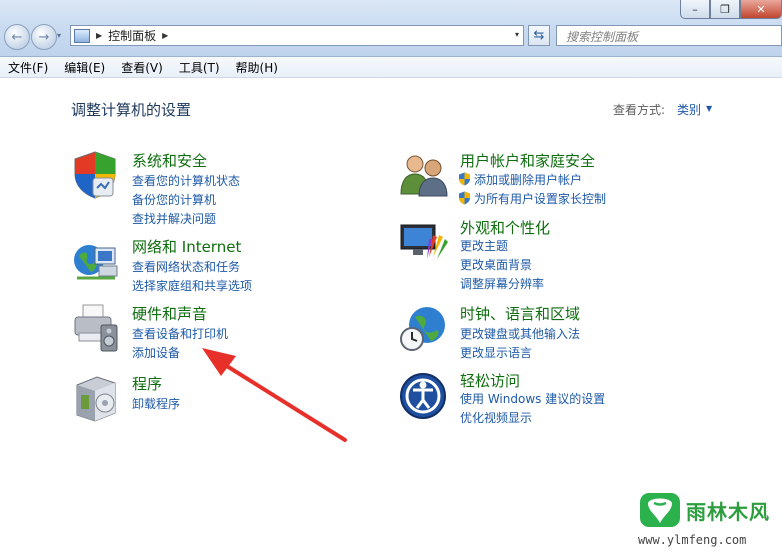 The image size is (782, 559). Describe the element at coordinates (274, 395) in the screenshot. I see `annotation-arrow` at that location.